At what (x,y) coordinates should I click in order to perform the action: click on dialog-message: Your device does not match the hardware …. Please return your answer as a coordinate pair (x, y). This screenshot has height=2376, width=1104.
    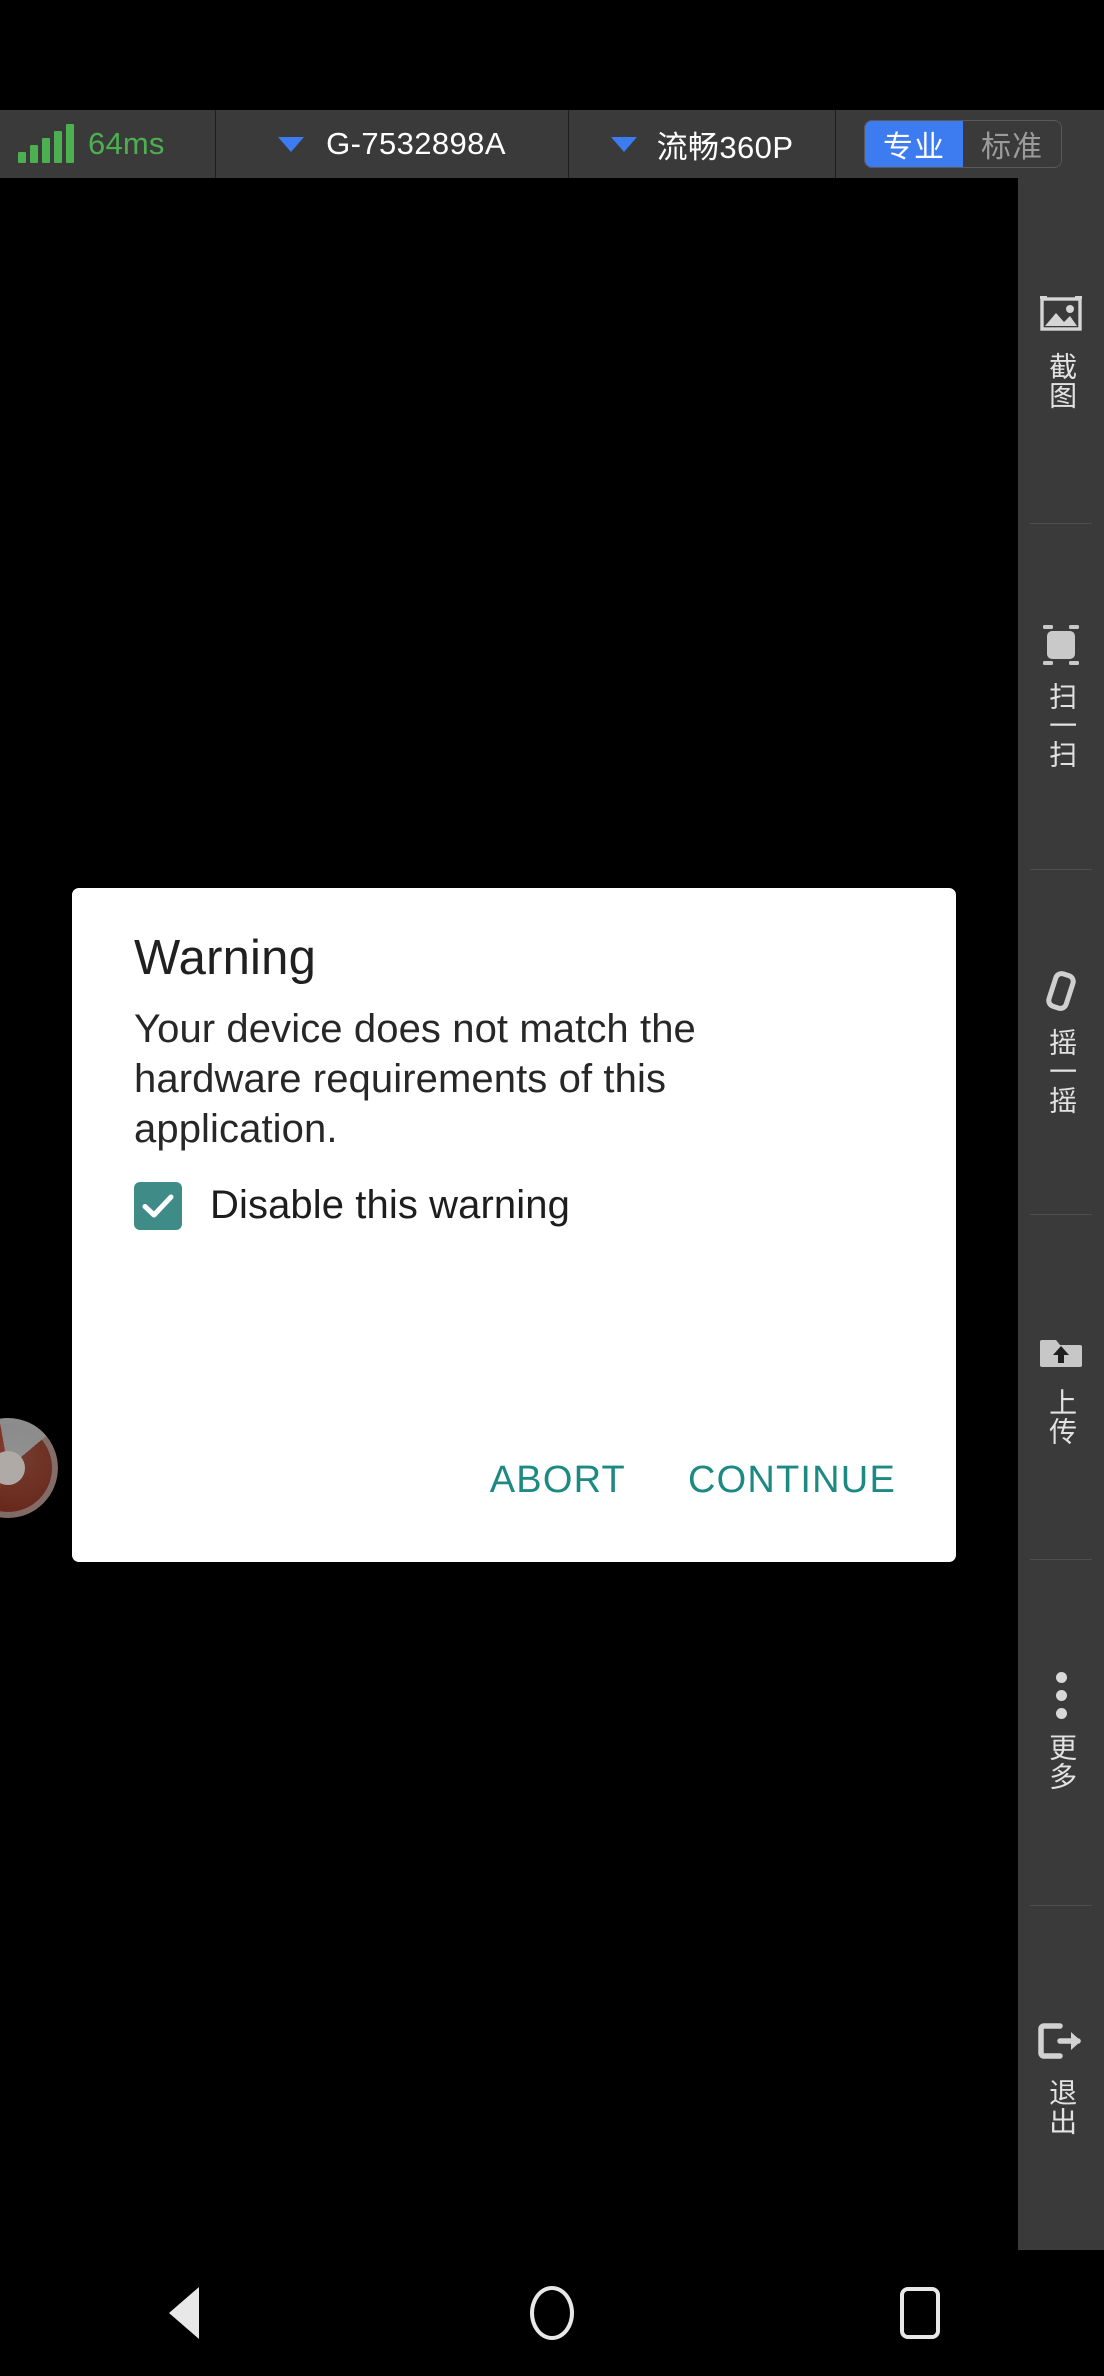
    Looking at the image, I should click on (415, 1078).